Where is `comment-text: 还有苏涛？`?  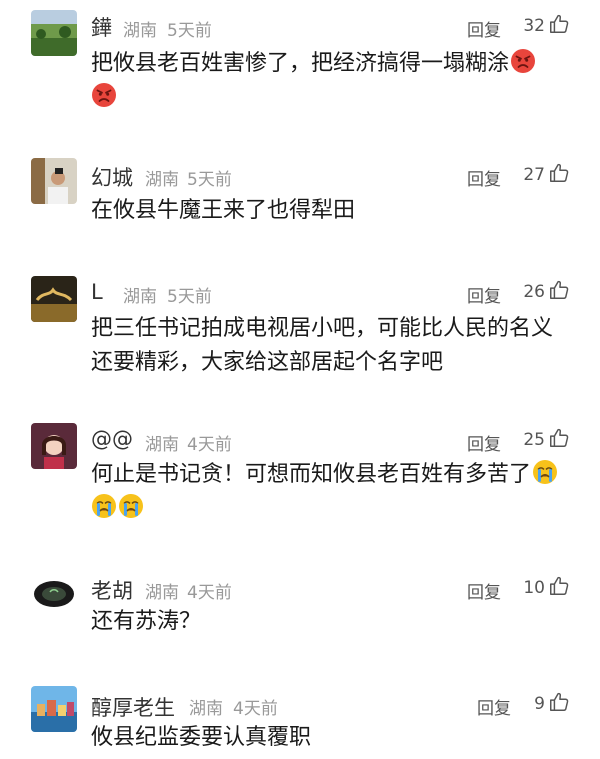
comment-text: 还有苏涛？ is located at coordinates (146, 621).